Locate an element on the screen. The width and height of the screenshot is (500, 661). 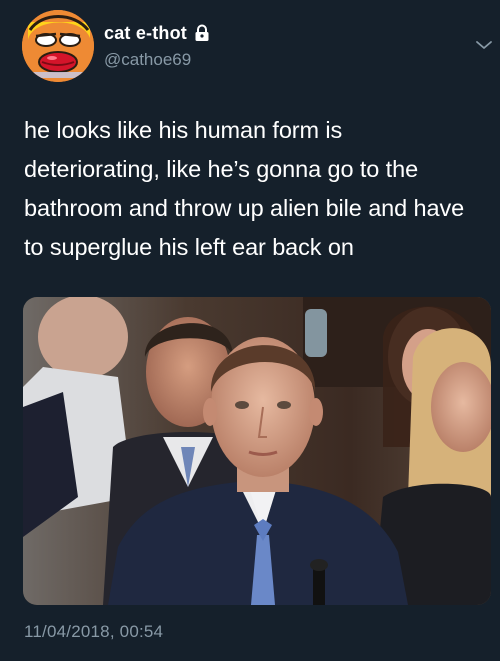
avatar is located at coordinates (58, 46).